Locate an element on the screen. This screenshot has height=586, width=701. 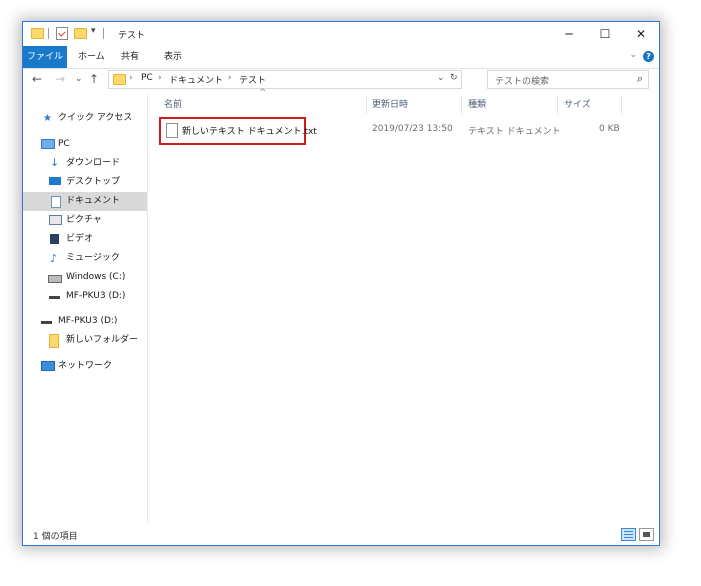
address-bar: › PC › ドキュメント › テスト ⌄ ↻ is located at coordinates (285, 79).